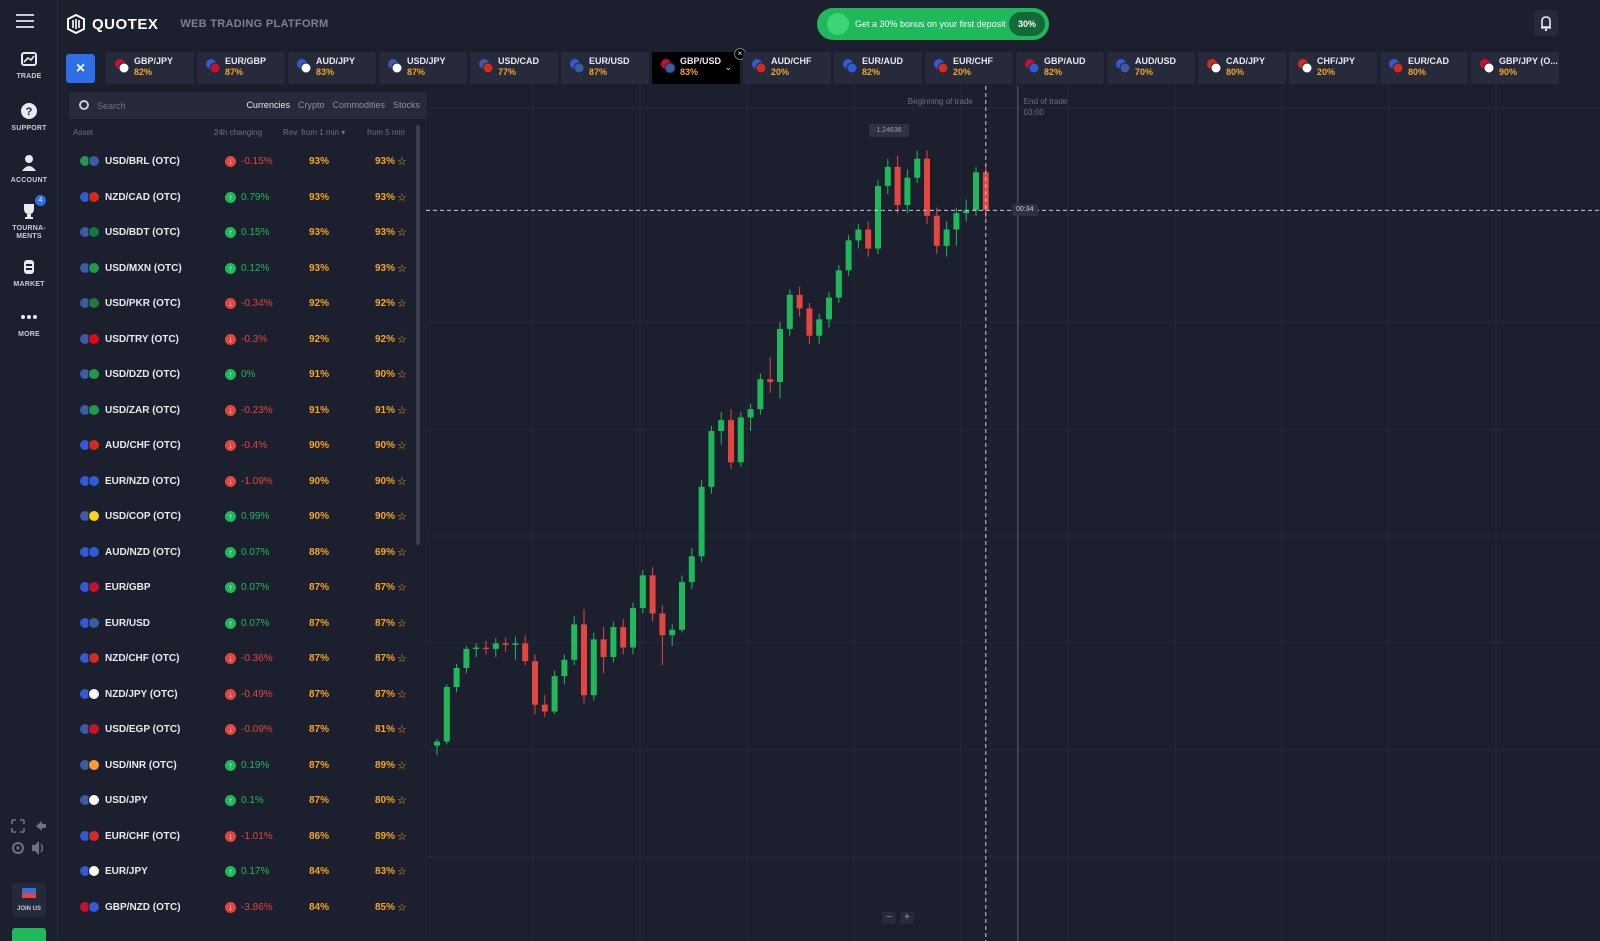 This screenshot has height=941, width=1600. I want to click on fullscreen-icon, so click(18, 826).